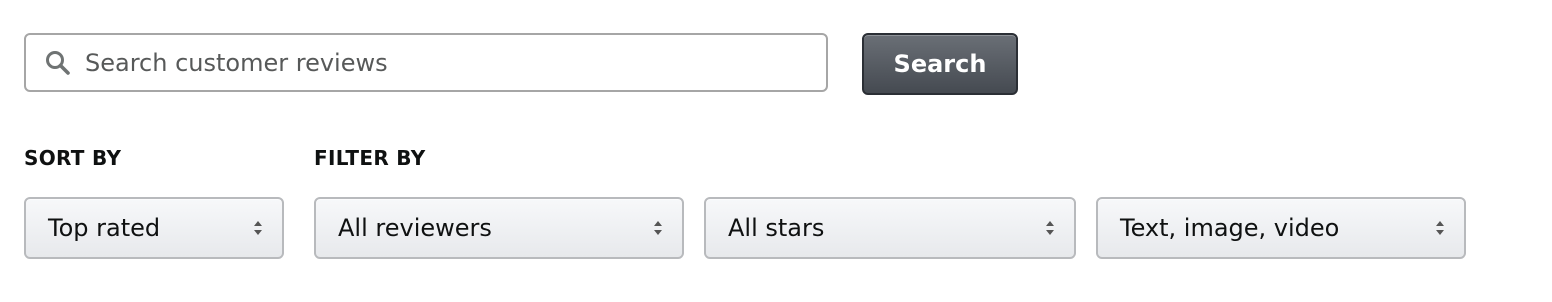 This screenshot has height=302, width=1552. What do you see at coordinates (940, 64) in the screenshot?
I see `search-button: Search` at bounding box center [940, 64].